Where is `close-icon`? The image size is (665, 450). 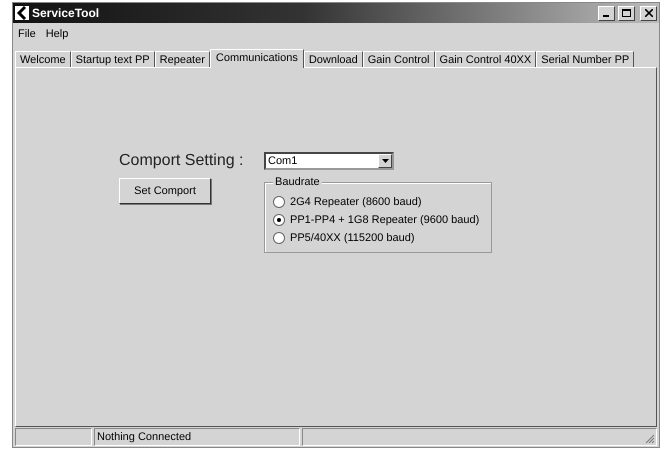 close-icon is located at coordinates (648, 13).